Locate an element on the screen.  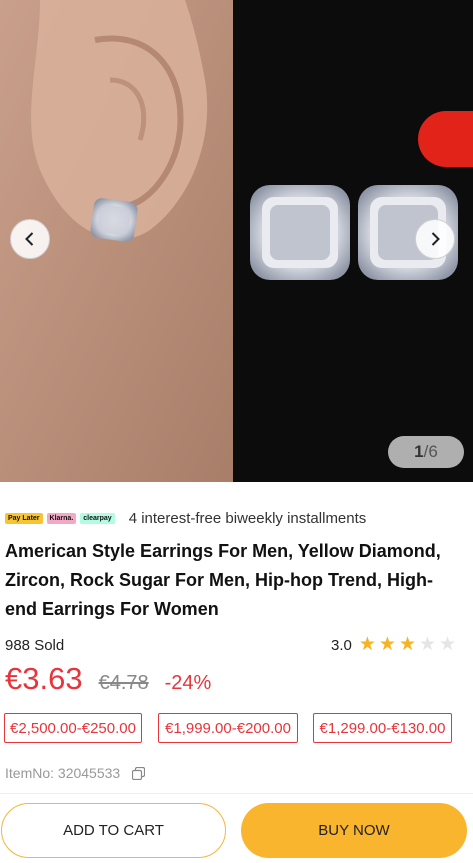
chevron-right-icon is located at coordinates (435, 239).